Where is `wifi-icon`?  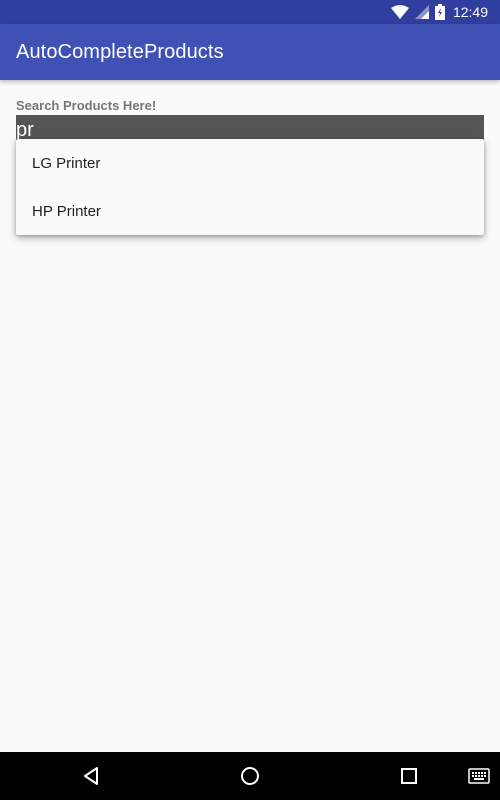
wifi-icon is located at coordinates (399, 12).